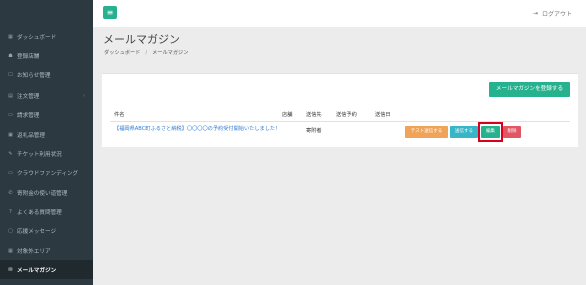 The image size is (586, 285). Describe the element at coordinates (122, 53) in the screenshot. I see `breadcrumb-dashboard: ダッシュボード` at that location.